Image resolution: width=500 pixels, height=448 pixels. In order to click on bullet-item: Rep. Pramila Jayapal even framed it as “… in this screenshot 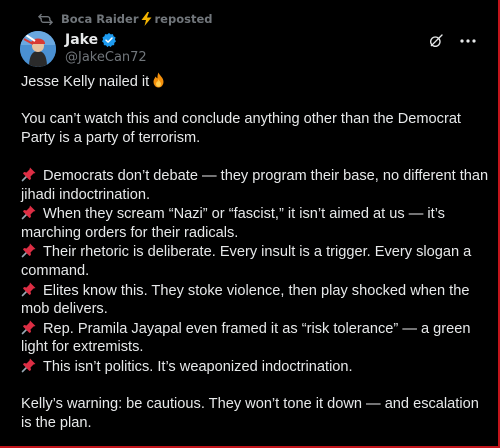, I will do `click(255, 338)`.